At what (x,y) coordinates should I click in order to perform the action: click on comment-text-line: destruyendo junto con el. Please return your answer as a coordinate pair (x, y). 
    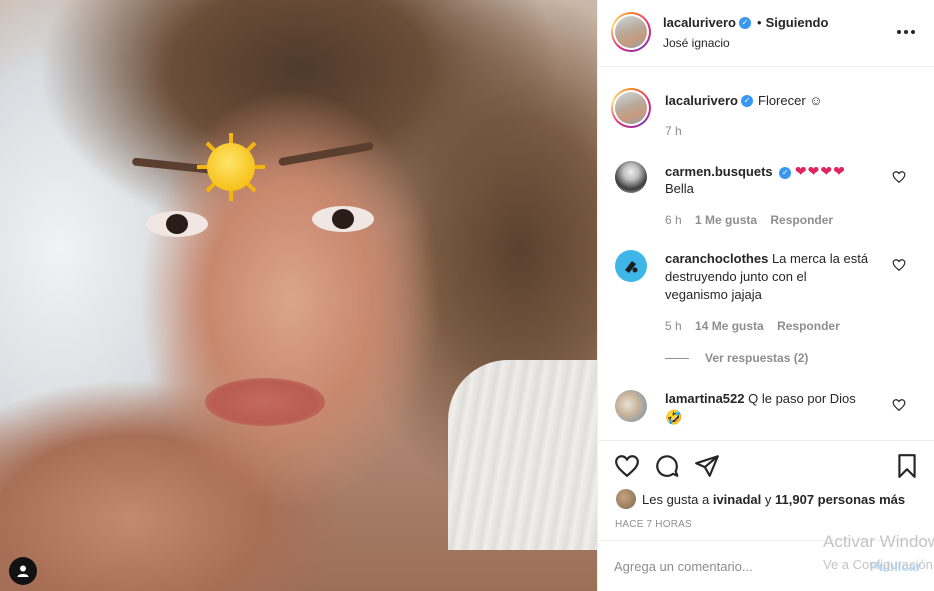
    Looking at the image, I should click on (736, 276).